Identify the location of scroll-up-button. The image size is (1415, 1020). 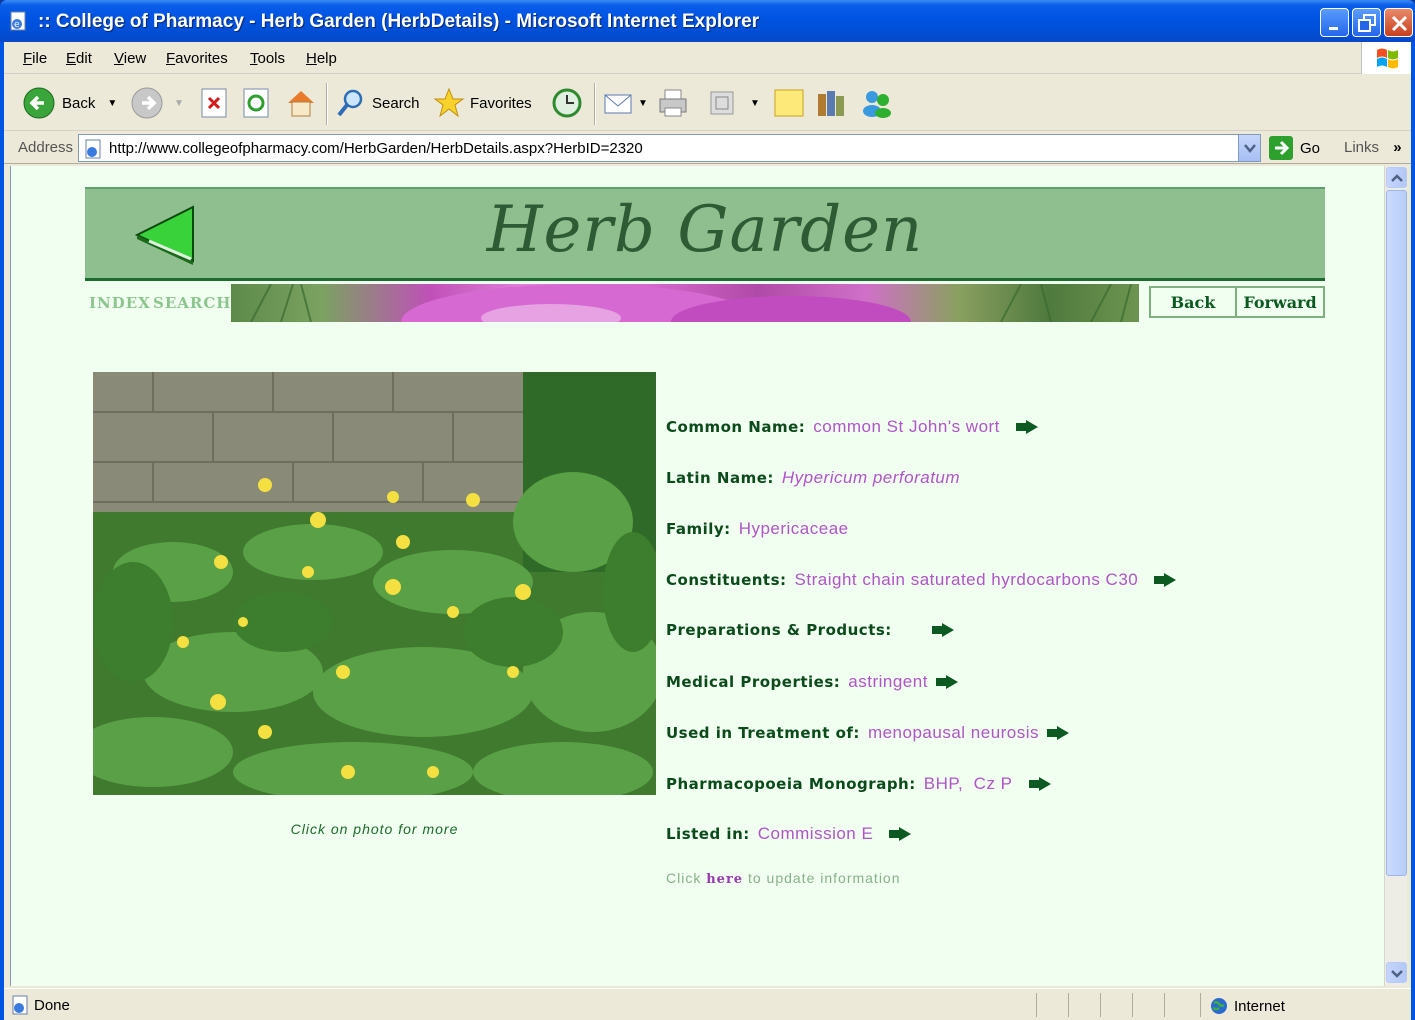
(1396, 177).